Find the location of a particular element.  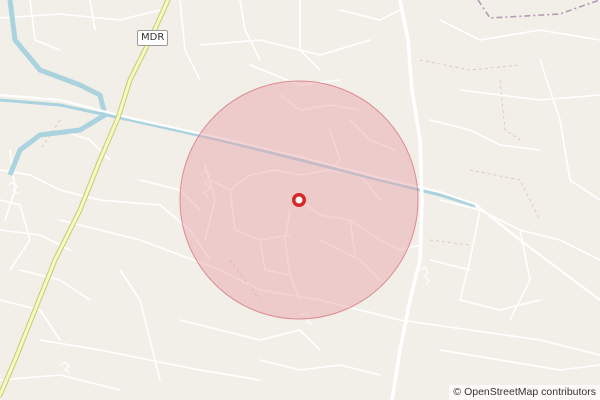

road-ref-label: MDR is located at coordinates (153, 38).